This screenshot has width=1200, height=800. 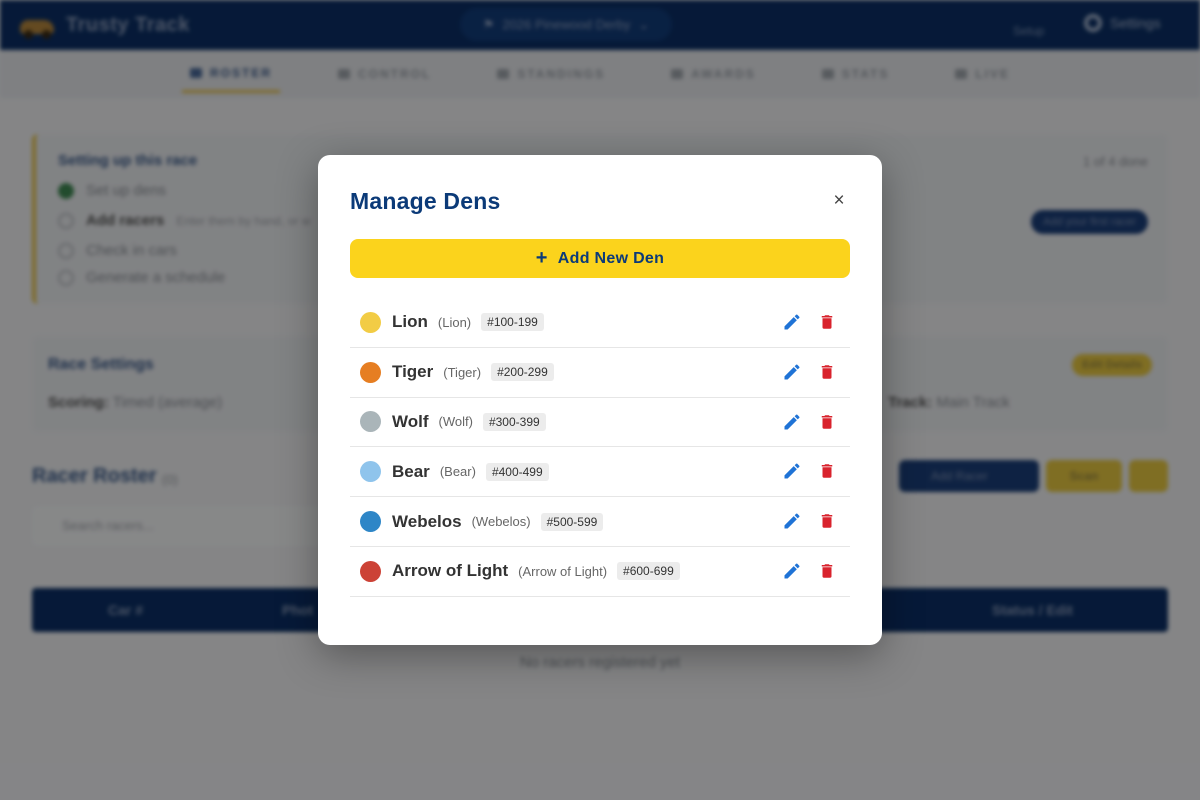 I want to click on plus-icon: +, so click(x=541, y=257).